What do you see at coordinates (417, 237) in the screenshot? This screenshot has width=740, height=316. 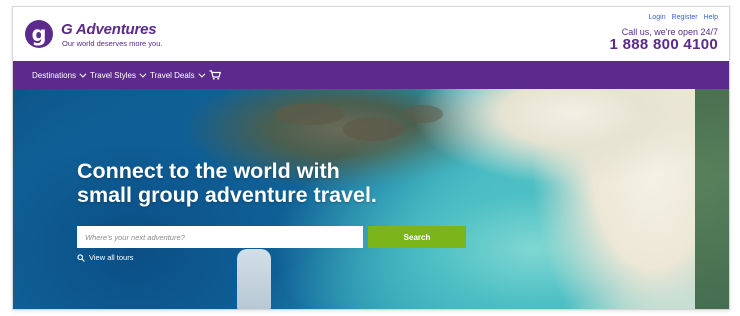 I see `search-button: Search` at bounding box center [417, 237].